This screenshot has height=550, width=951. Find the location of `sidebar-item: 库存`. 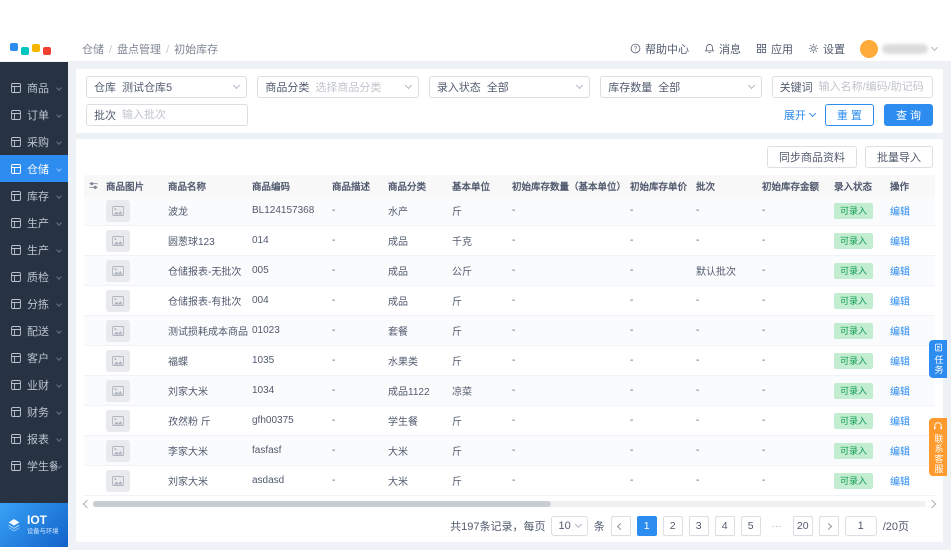

sidebar-item: 库存 is located at coordinates (34, 195).